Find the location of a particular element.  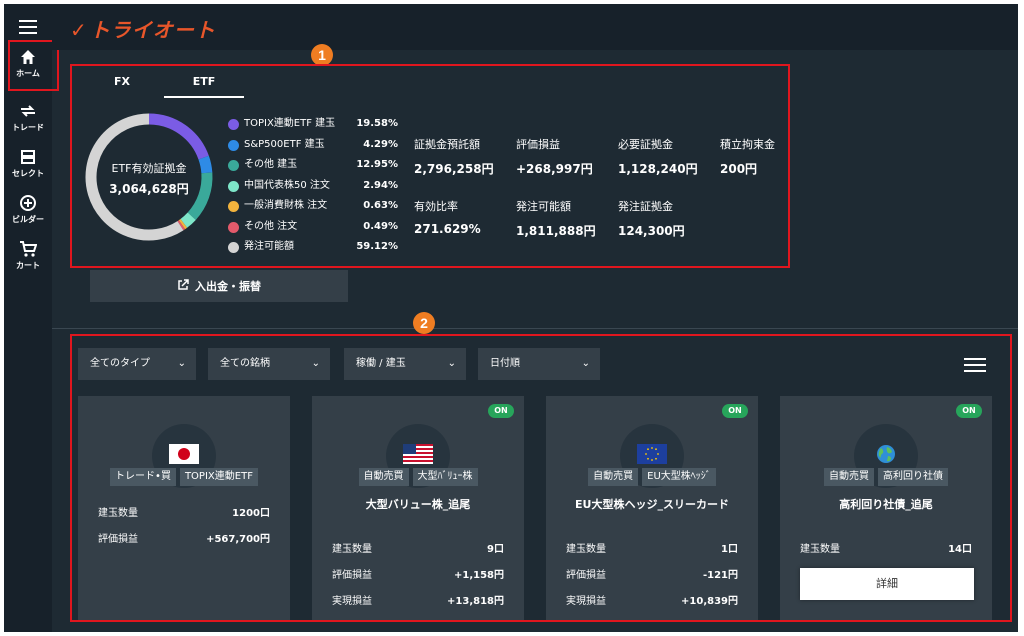

deposit-button-label: 入出金・振替 is located at coordinates (228, 286).